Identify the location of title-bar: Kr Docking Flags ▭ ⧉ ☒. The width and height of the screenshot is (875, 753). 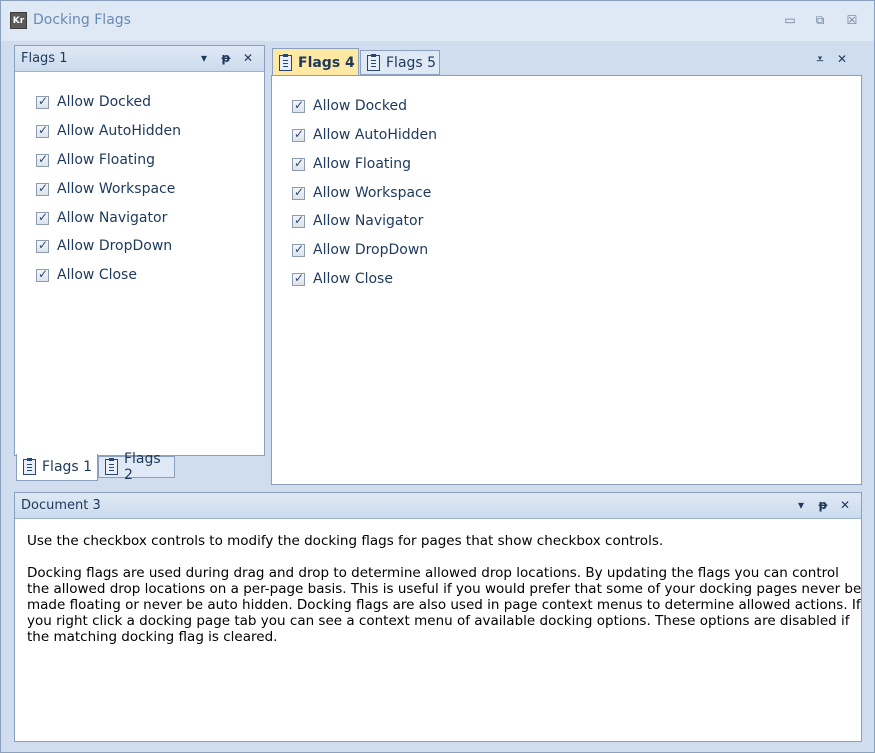
(437, 21).